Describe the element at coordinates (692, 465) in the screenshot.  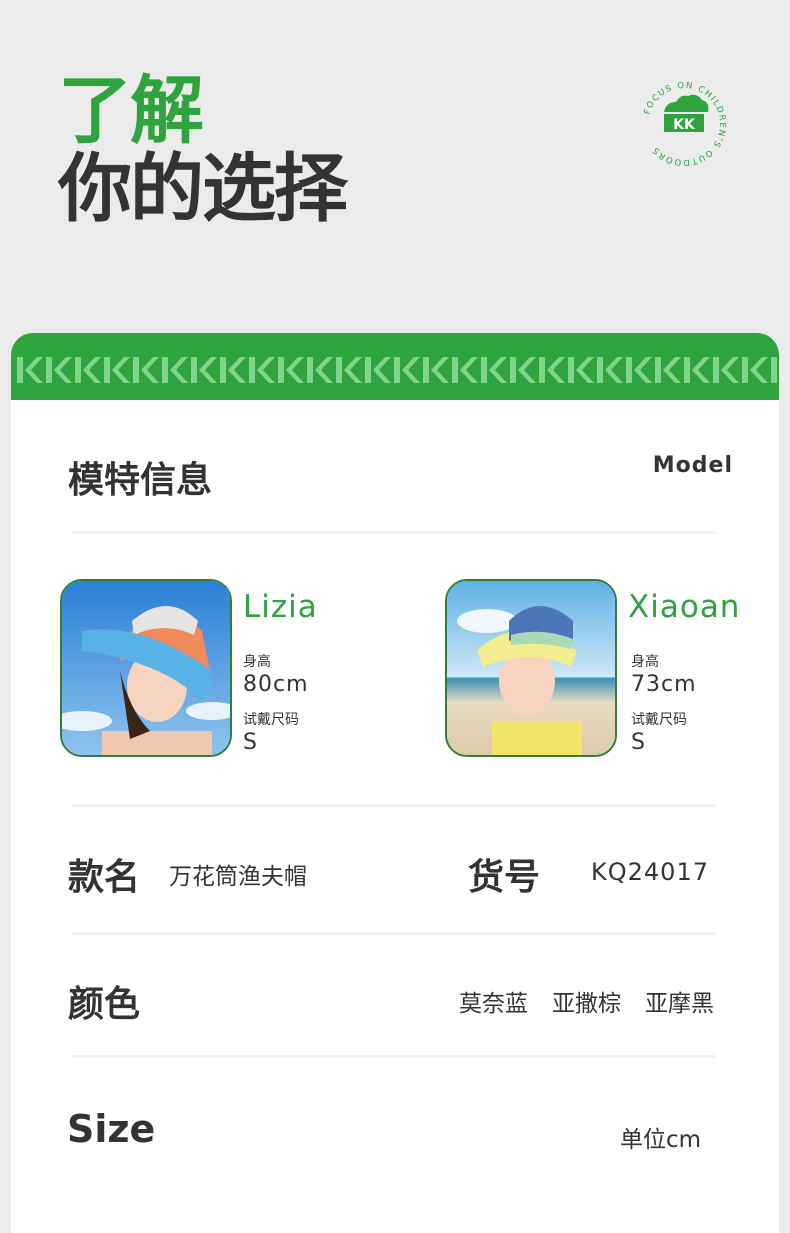
I see `model-section-title-en: Model` at that location.